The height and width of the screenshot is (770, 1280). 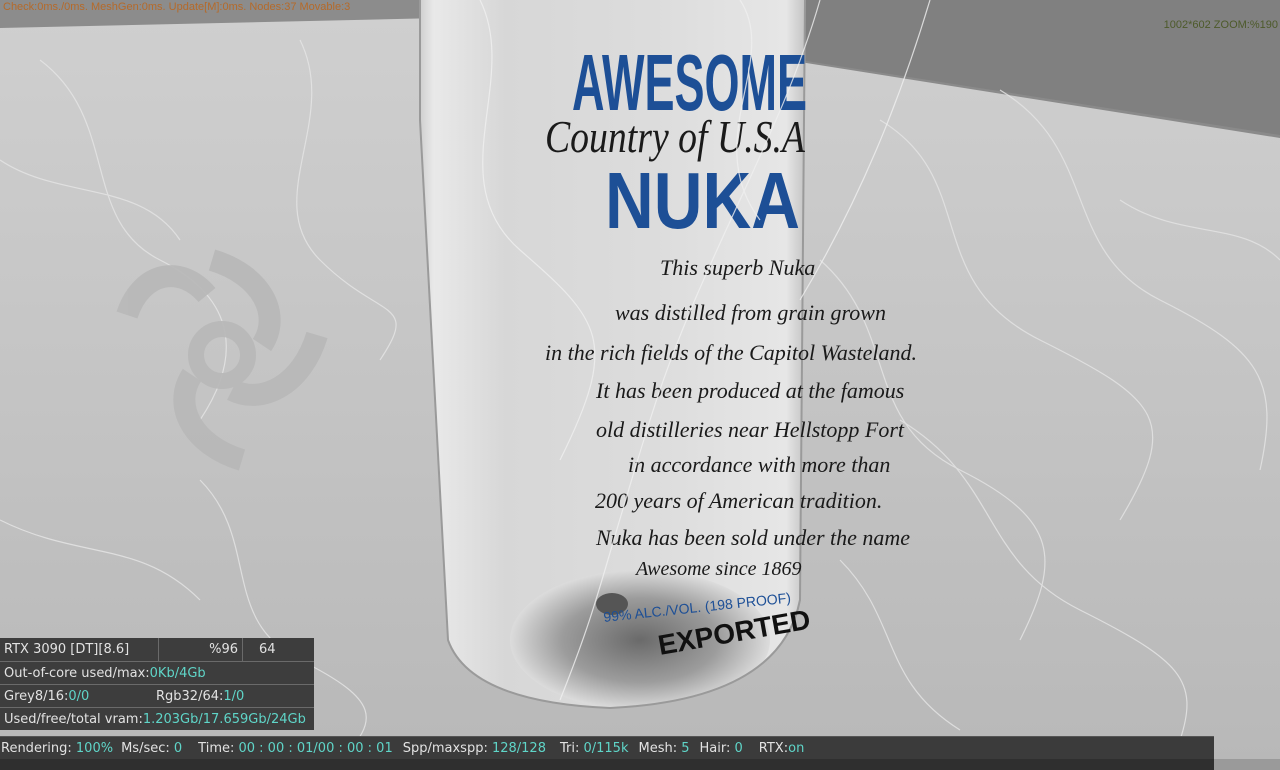 What do you see at coordinates (79, 696) in the screenshot?
I see `grey-value: 0/0` at bounding box center [79, 696].